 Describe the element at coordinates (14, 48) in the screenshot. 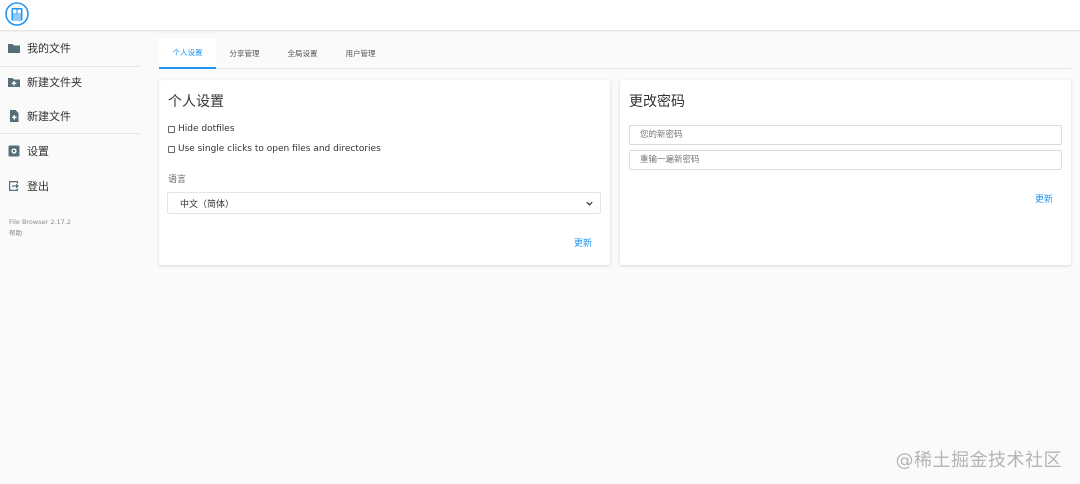

I see `folder-icon` at that location.